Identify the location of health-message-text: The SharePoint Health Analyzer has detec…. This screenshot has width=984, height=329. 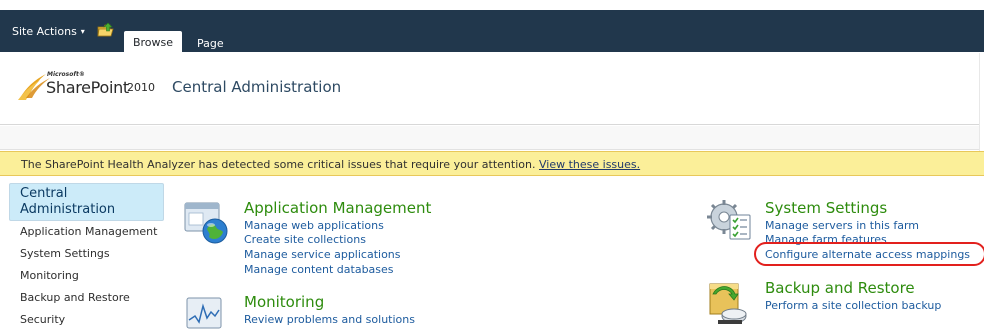
(278, 164).